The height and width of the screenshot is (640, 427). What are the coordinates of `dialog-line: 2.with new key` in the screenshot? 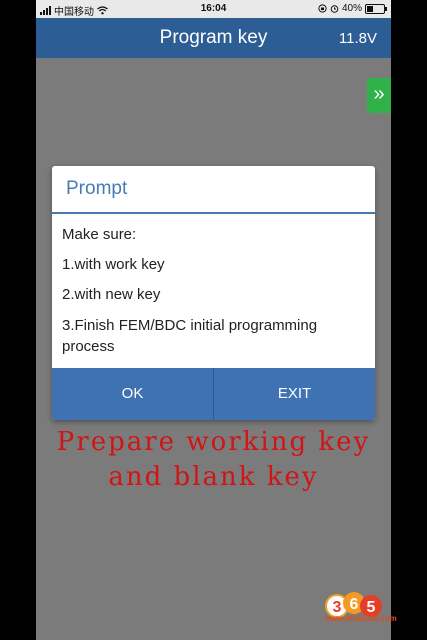 It's located at (111, 294).